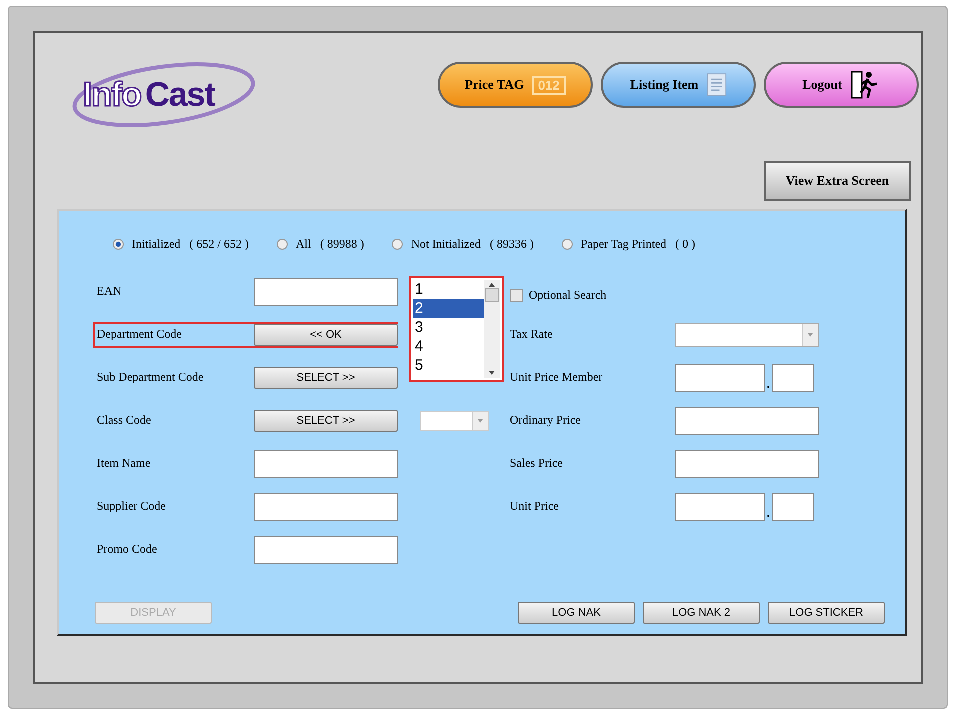 Image resolution: width=956 pixels, height=717 pixels. I want to click on tag-badge: 012, so click(549, 85).